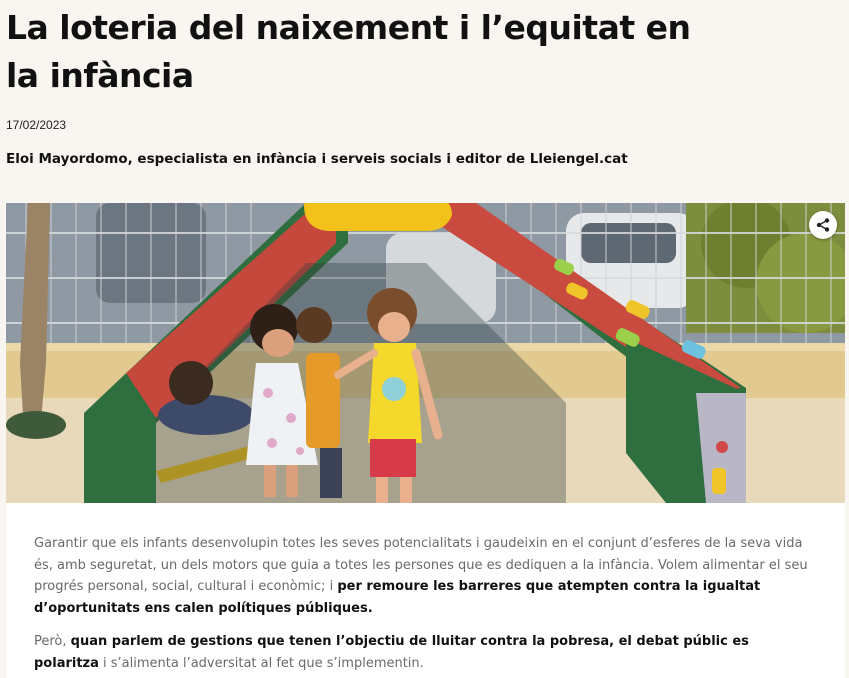 The width and height of the screenshot is (849, 678). What do you see at coordinates (52, 641) in the screenshot?
I see `paragraph-text: Però,` at bounding box center [52, 641].